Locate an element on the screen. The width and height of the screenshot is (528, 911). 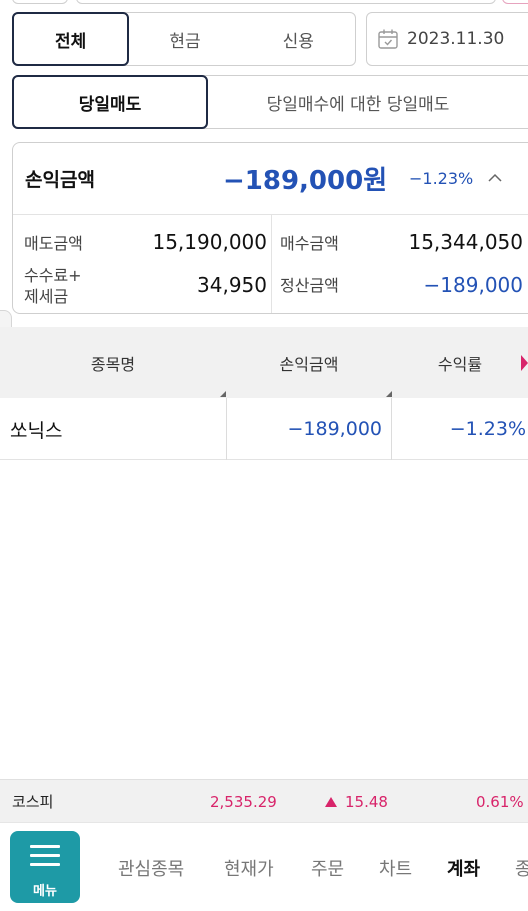
nav-chart: 차트 is located at coordinates (395, 867).